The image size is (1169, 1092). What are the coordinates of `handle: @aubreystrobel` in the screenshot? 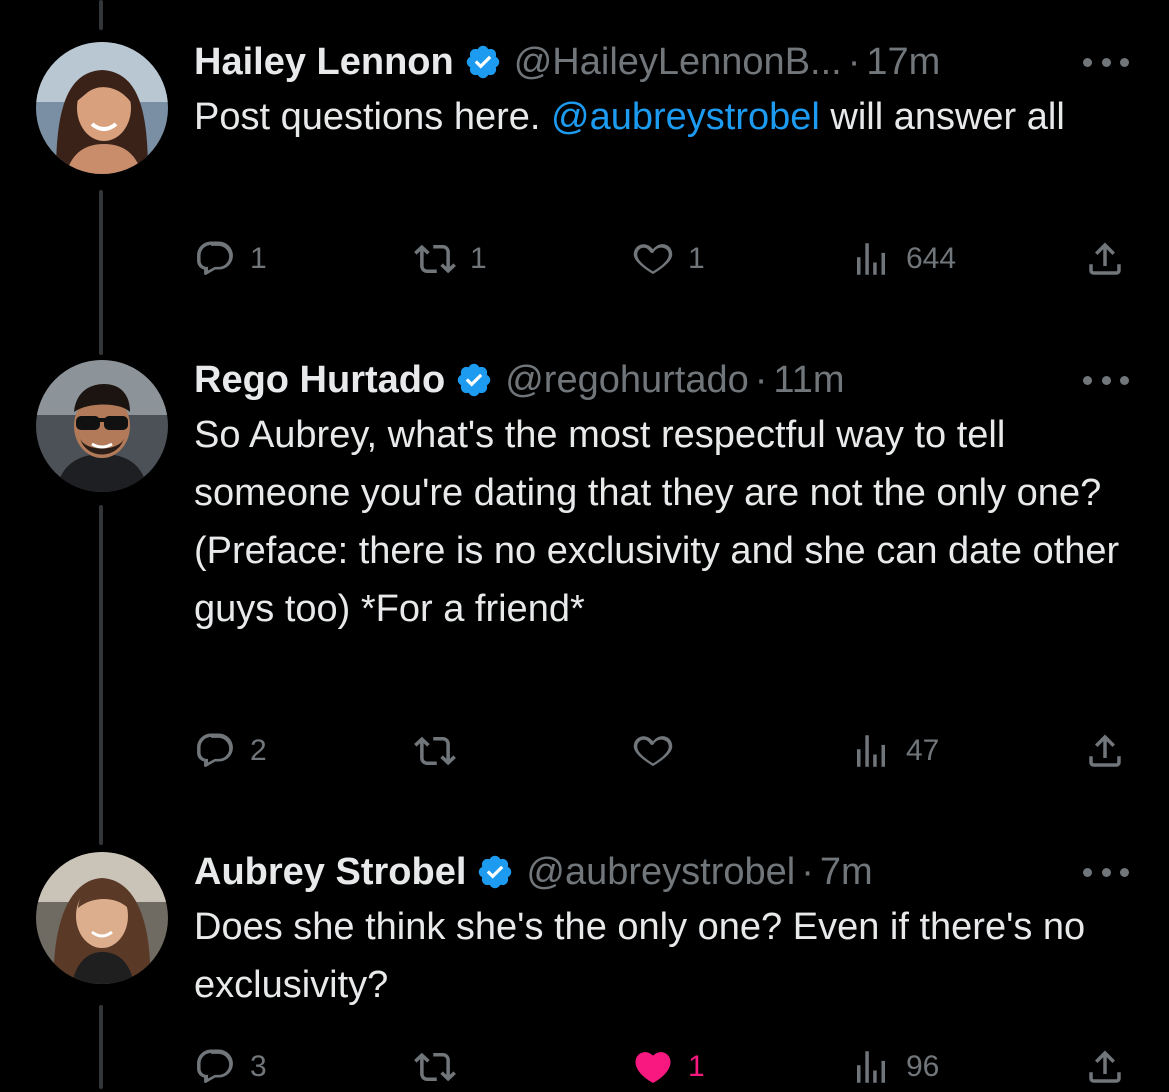 It's located at (660, 872).